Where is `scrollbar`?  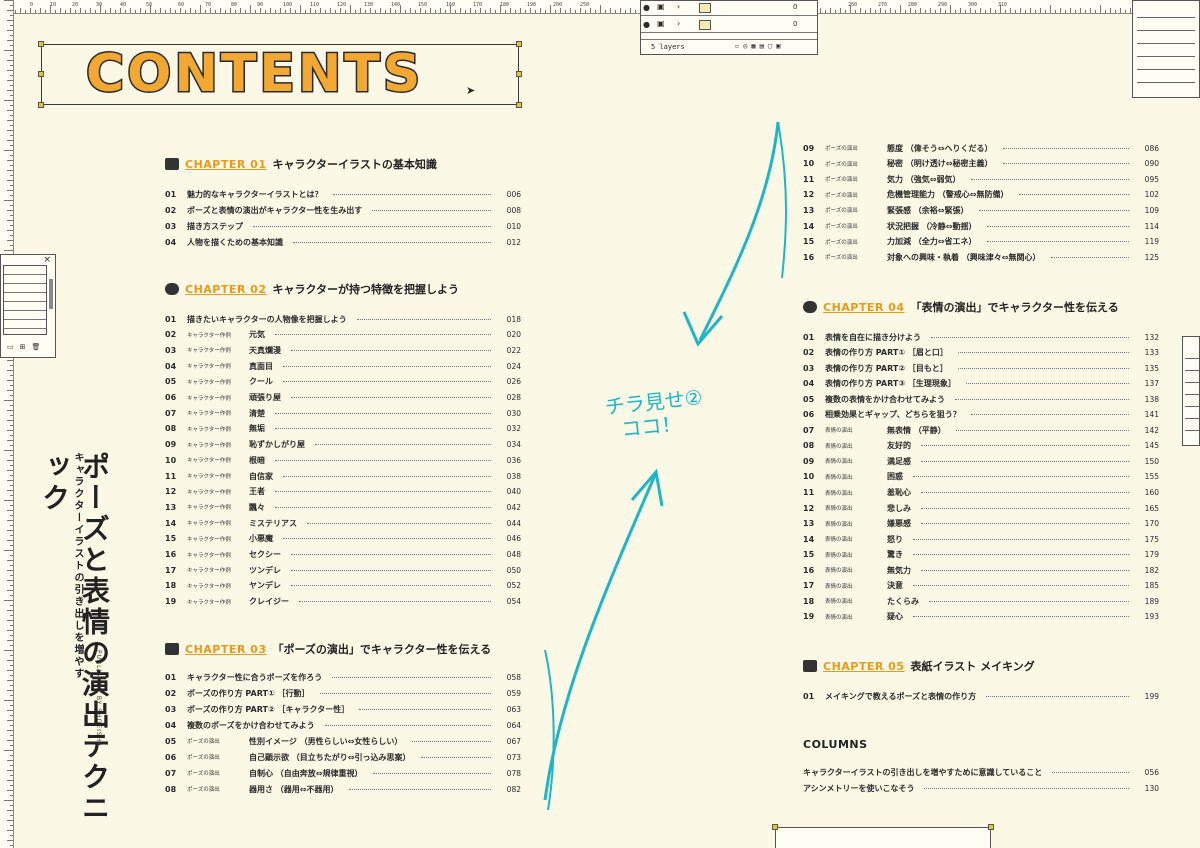 scrollbar is located at coordinates (51, 294).